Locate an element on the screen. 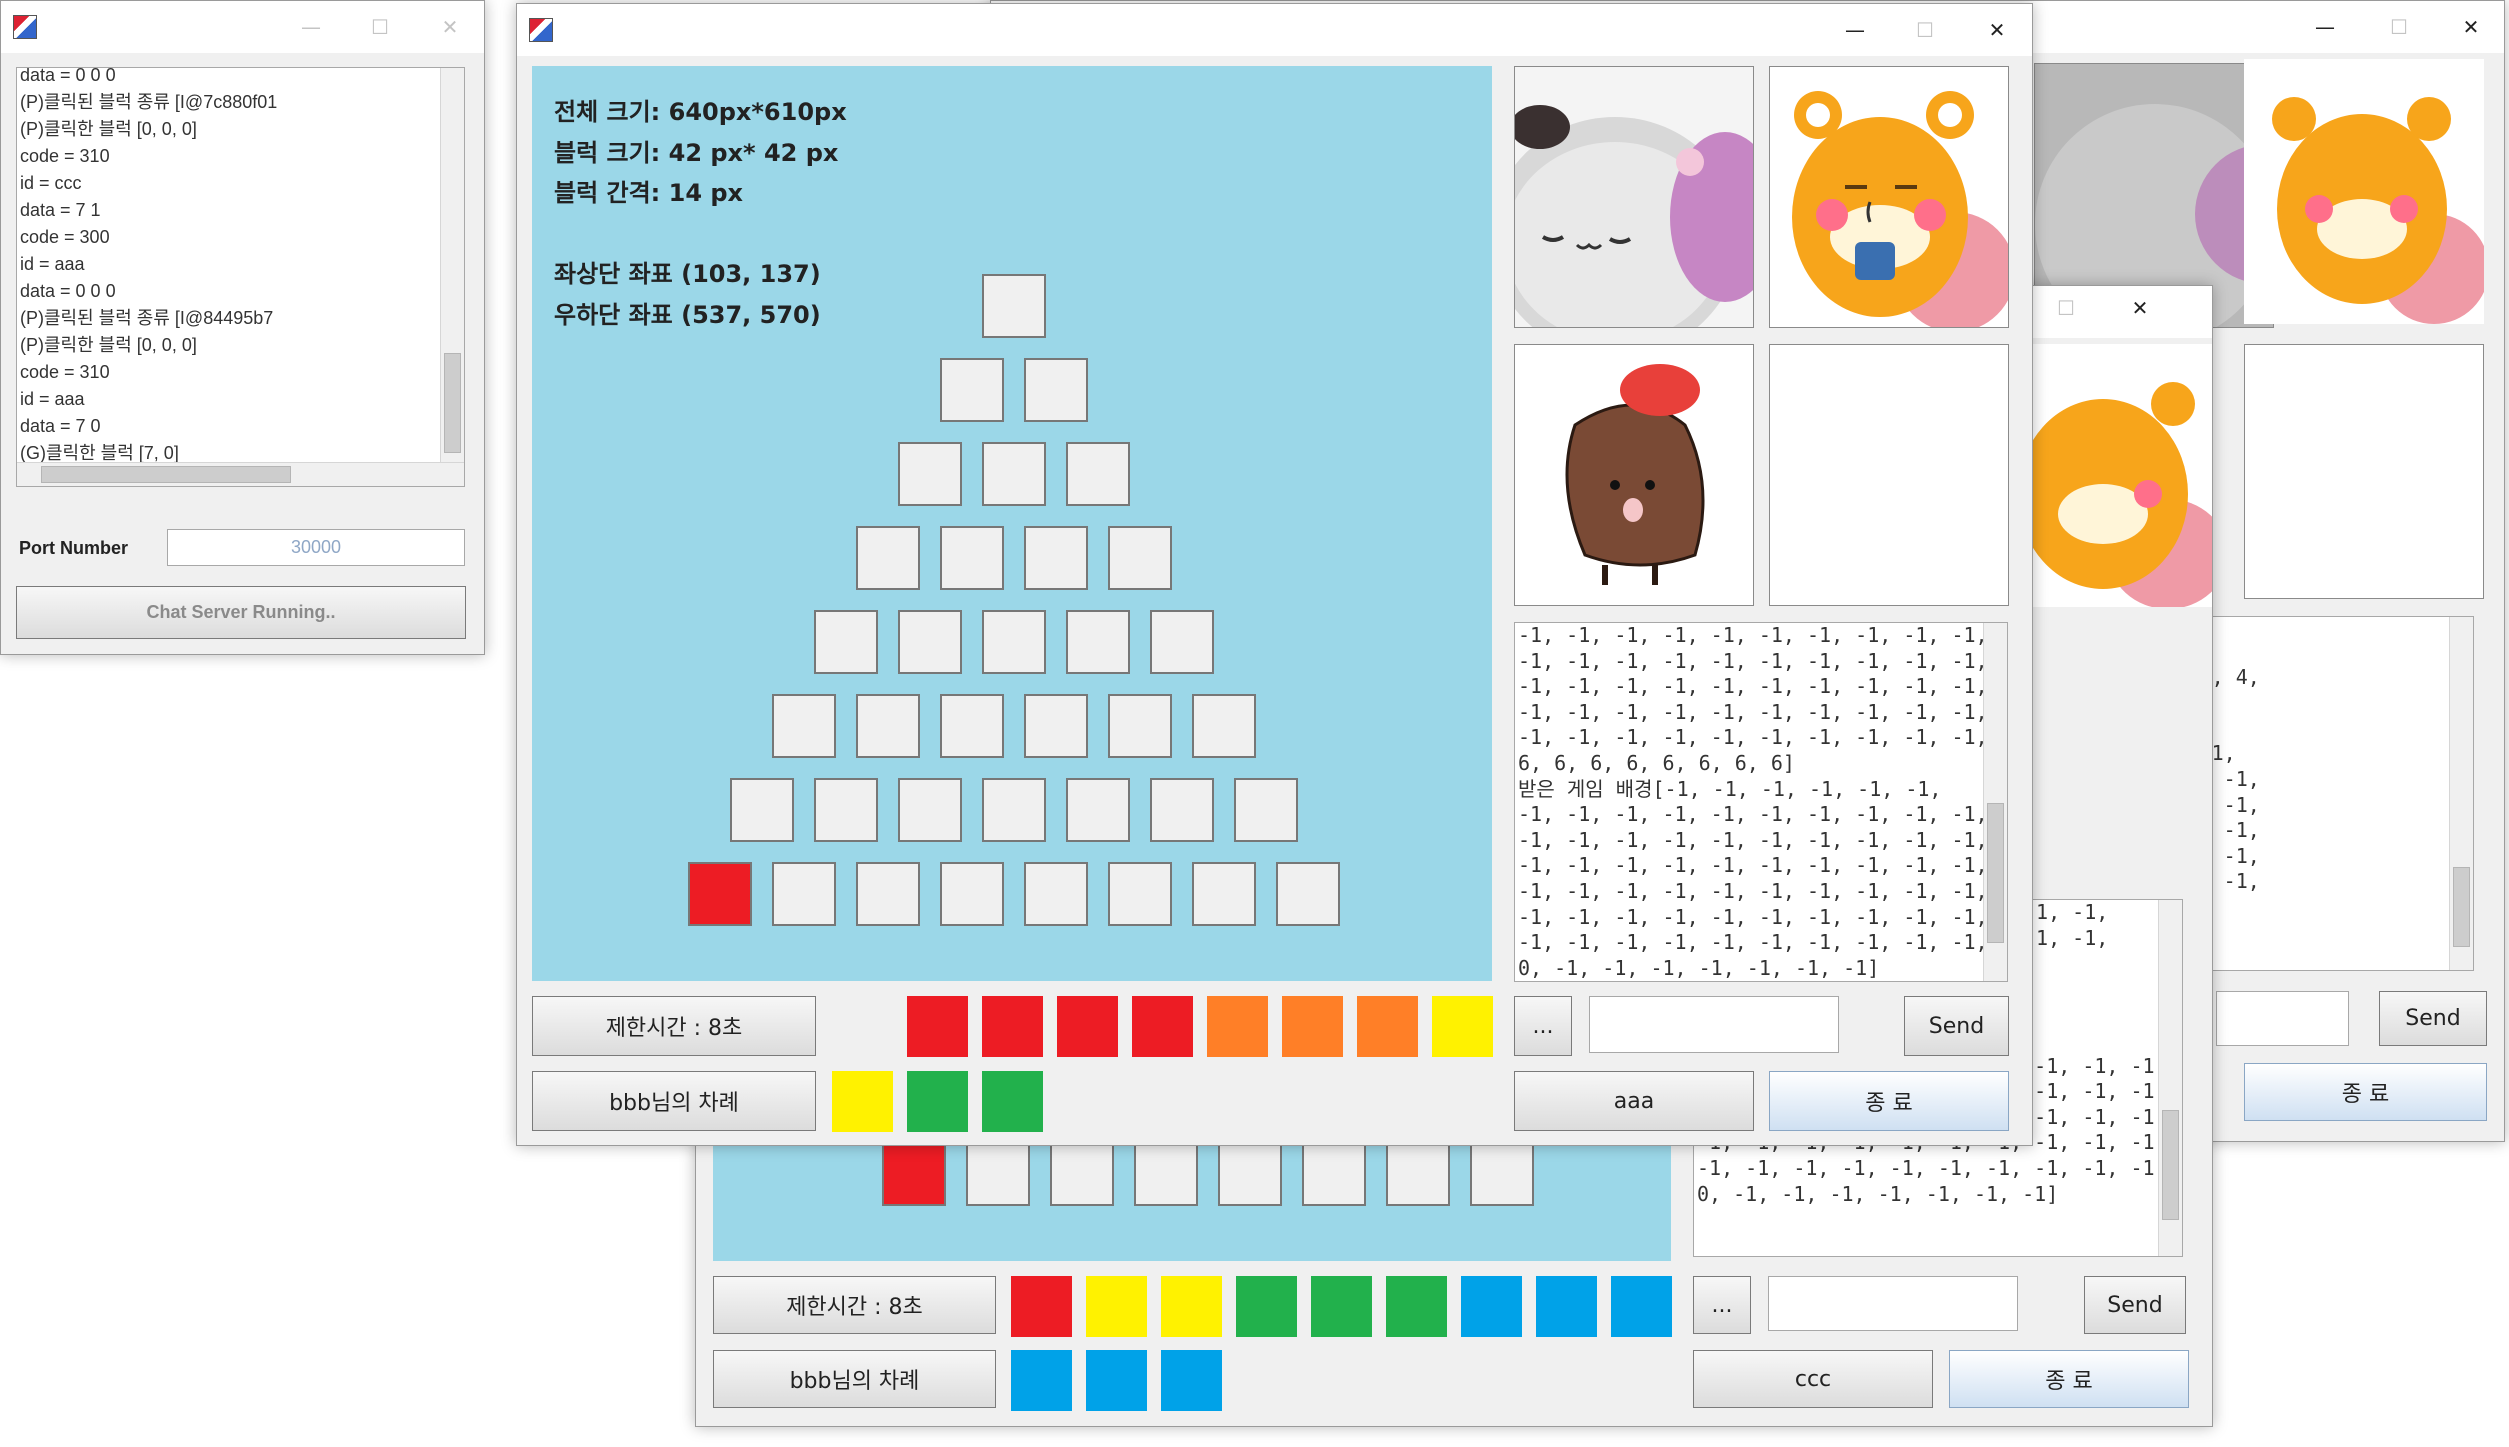  port-input: 30000 is located at coordinates (316, 547).